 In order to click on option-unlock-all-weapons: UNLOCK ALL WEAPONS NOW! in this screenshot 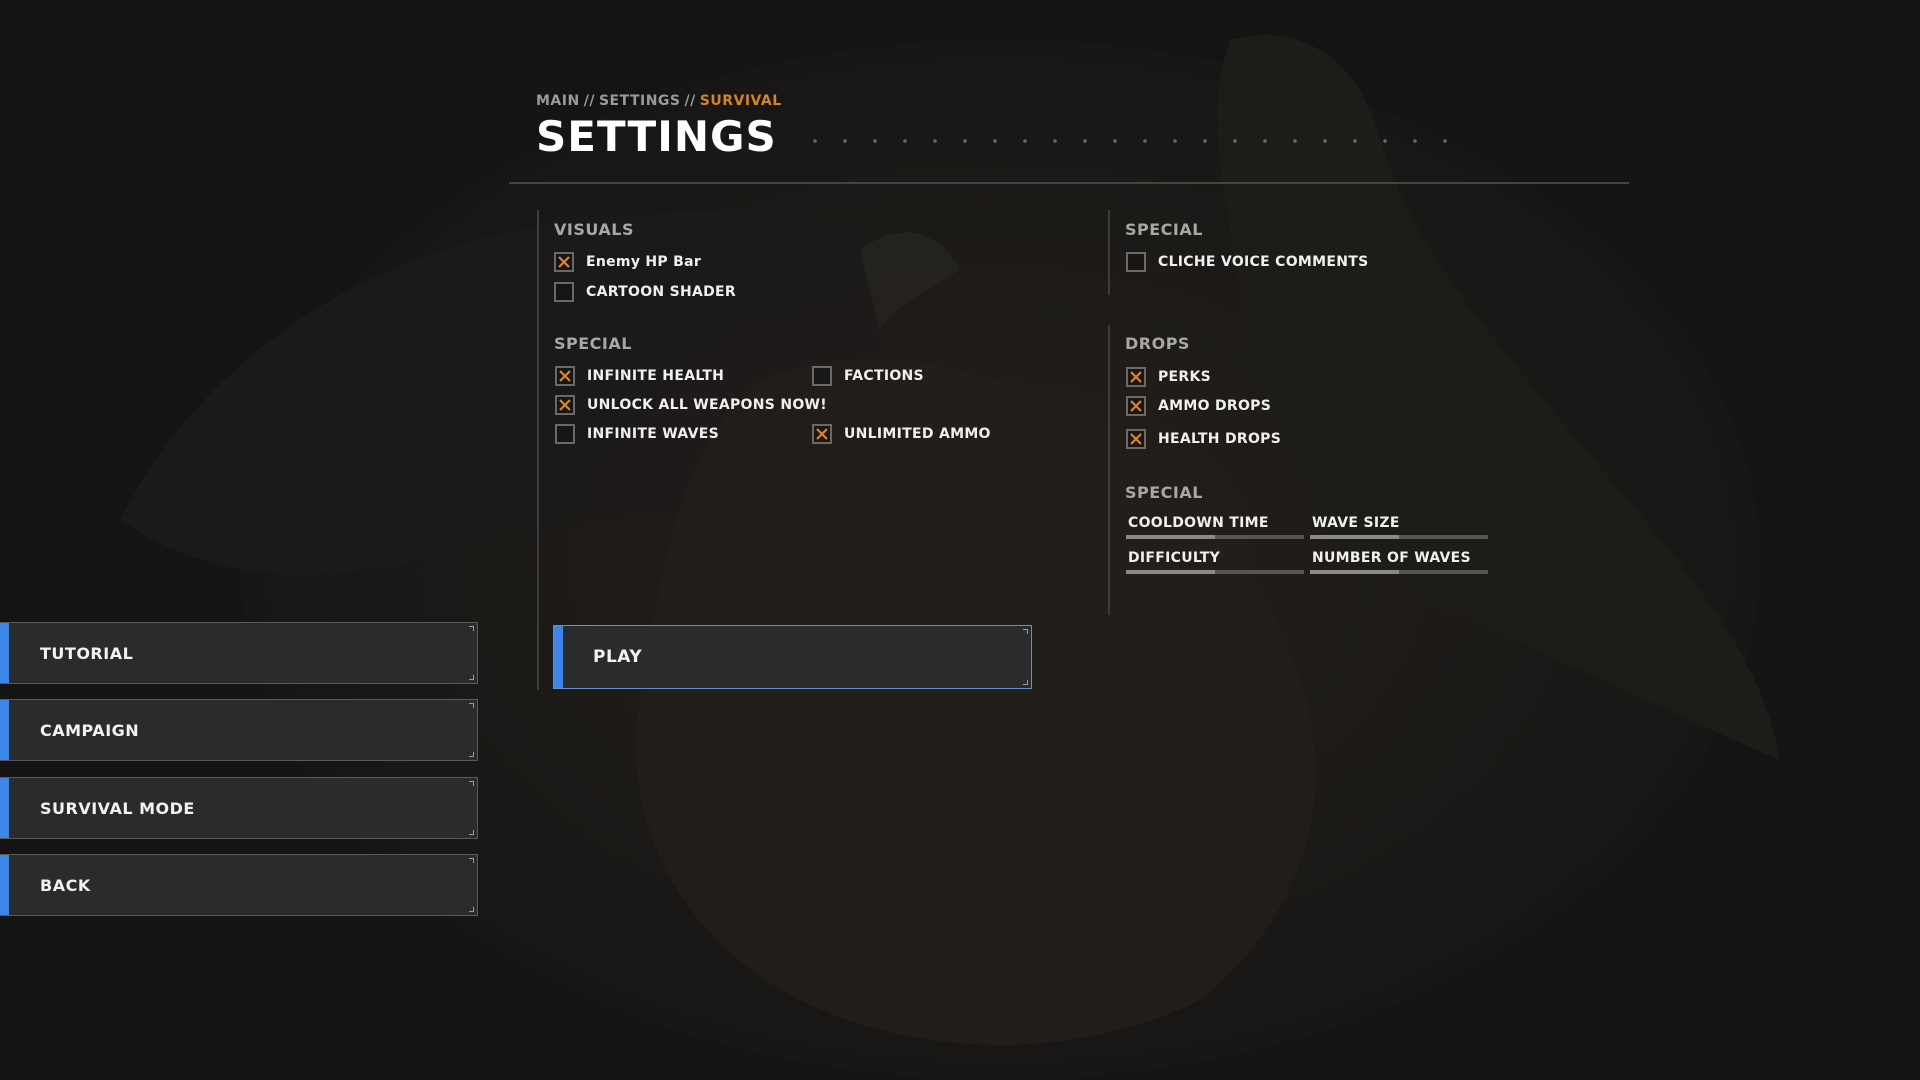, I will do `click(691, 405)`.